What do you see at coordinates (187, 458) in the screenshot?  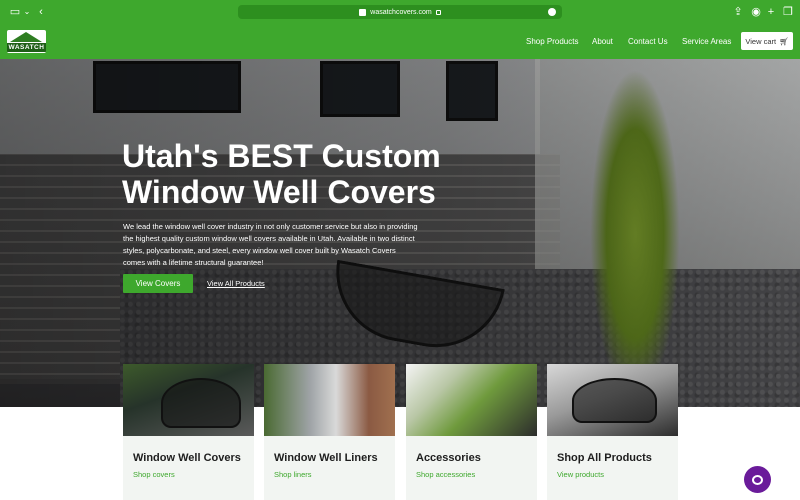 I see `card-title: Window Well Covers` at bounding box center [187, 458].